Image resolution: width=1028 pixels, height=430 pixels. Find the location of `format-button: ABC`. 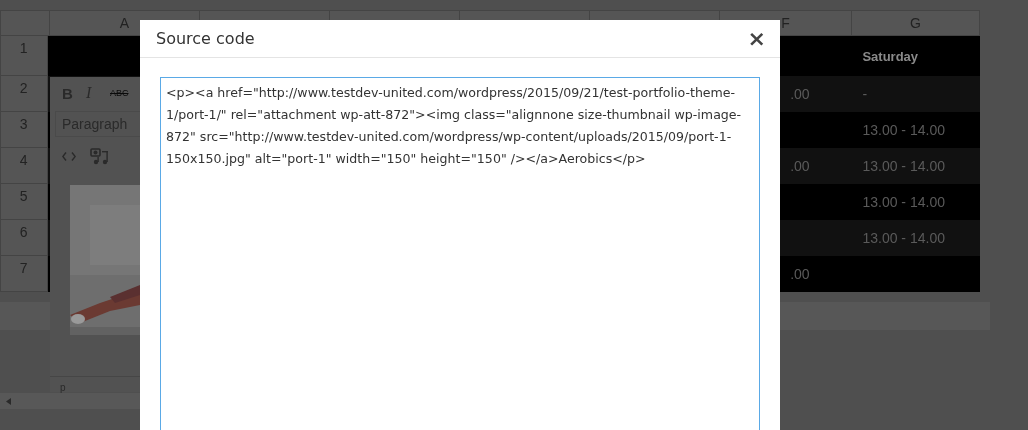

format-button: ABC is located at coordinates (119, 93).